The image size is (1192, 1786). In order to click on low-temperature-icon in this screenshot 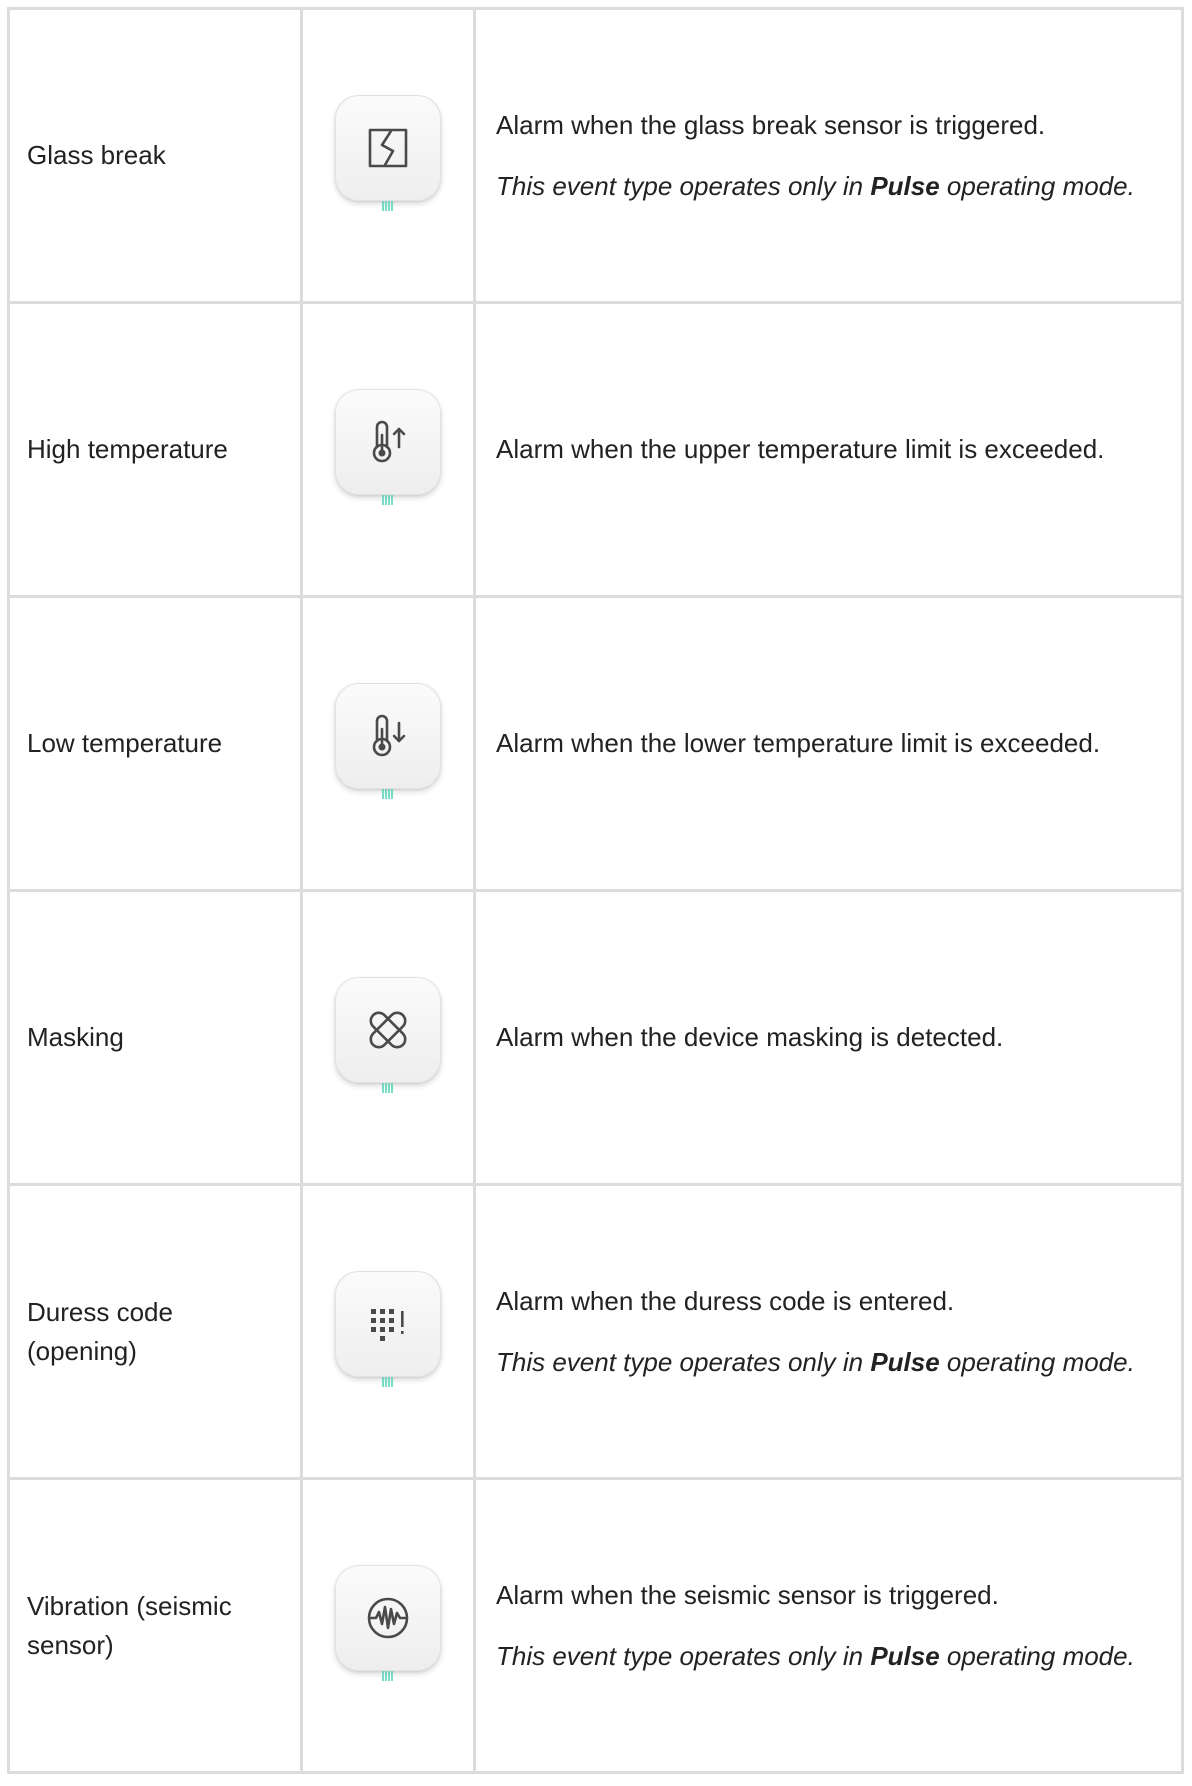, I will do `click(389, 735)`.